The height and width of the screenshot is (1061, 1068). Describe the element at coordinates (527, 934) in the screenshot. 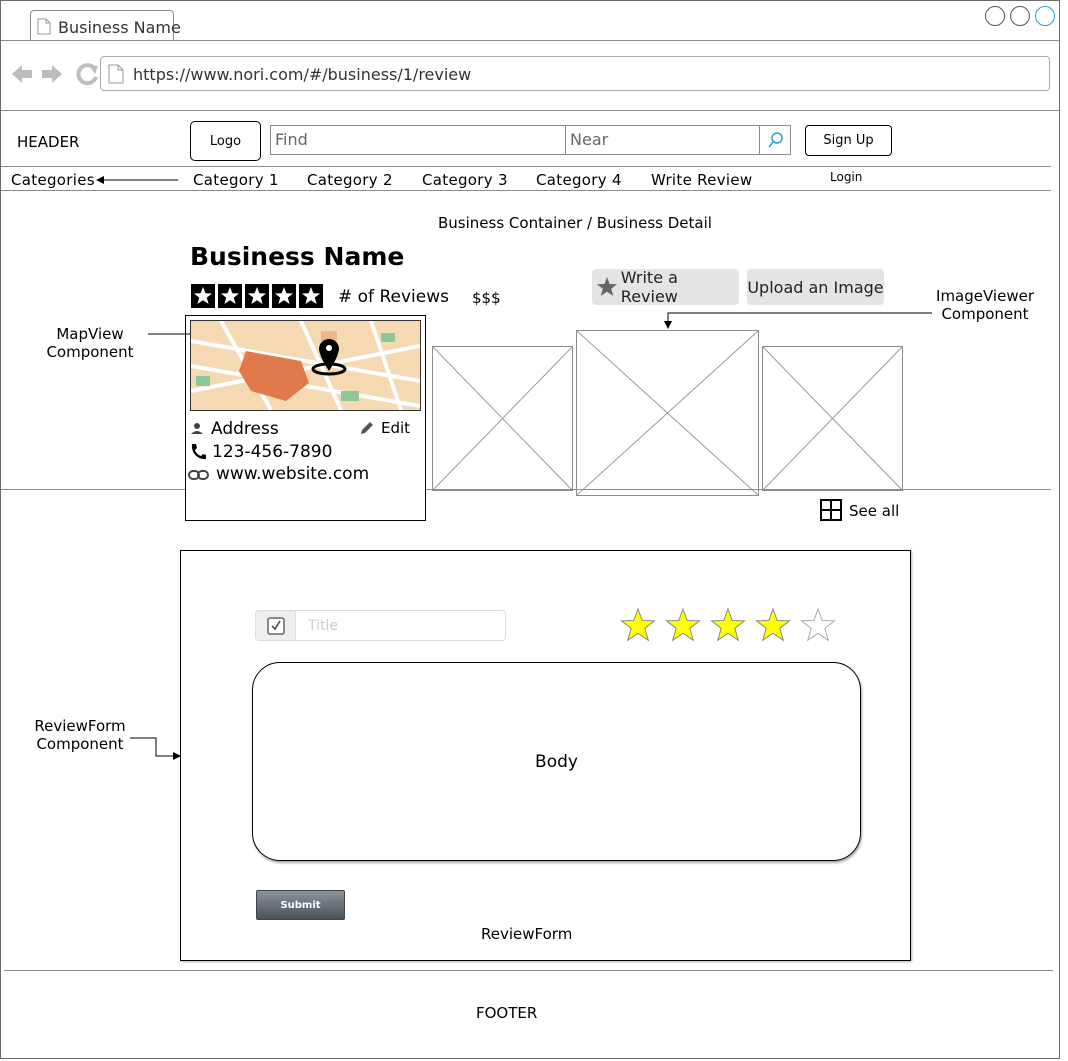

I see `review-form-caption: ReviewForm` at that location.